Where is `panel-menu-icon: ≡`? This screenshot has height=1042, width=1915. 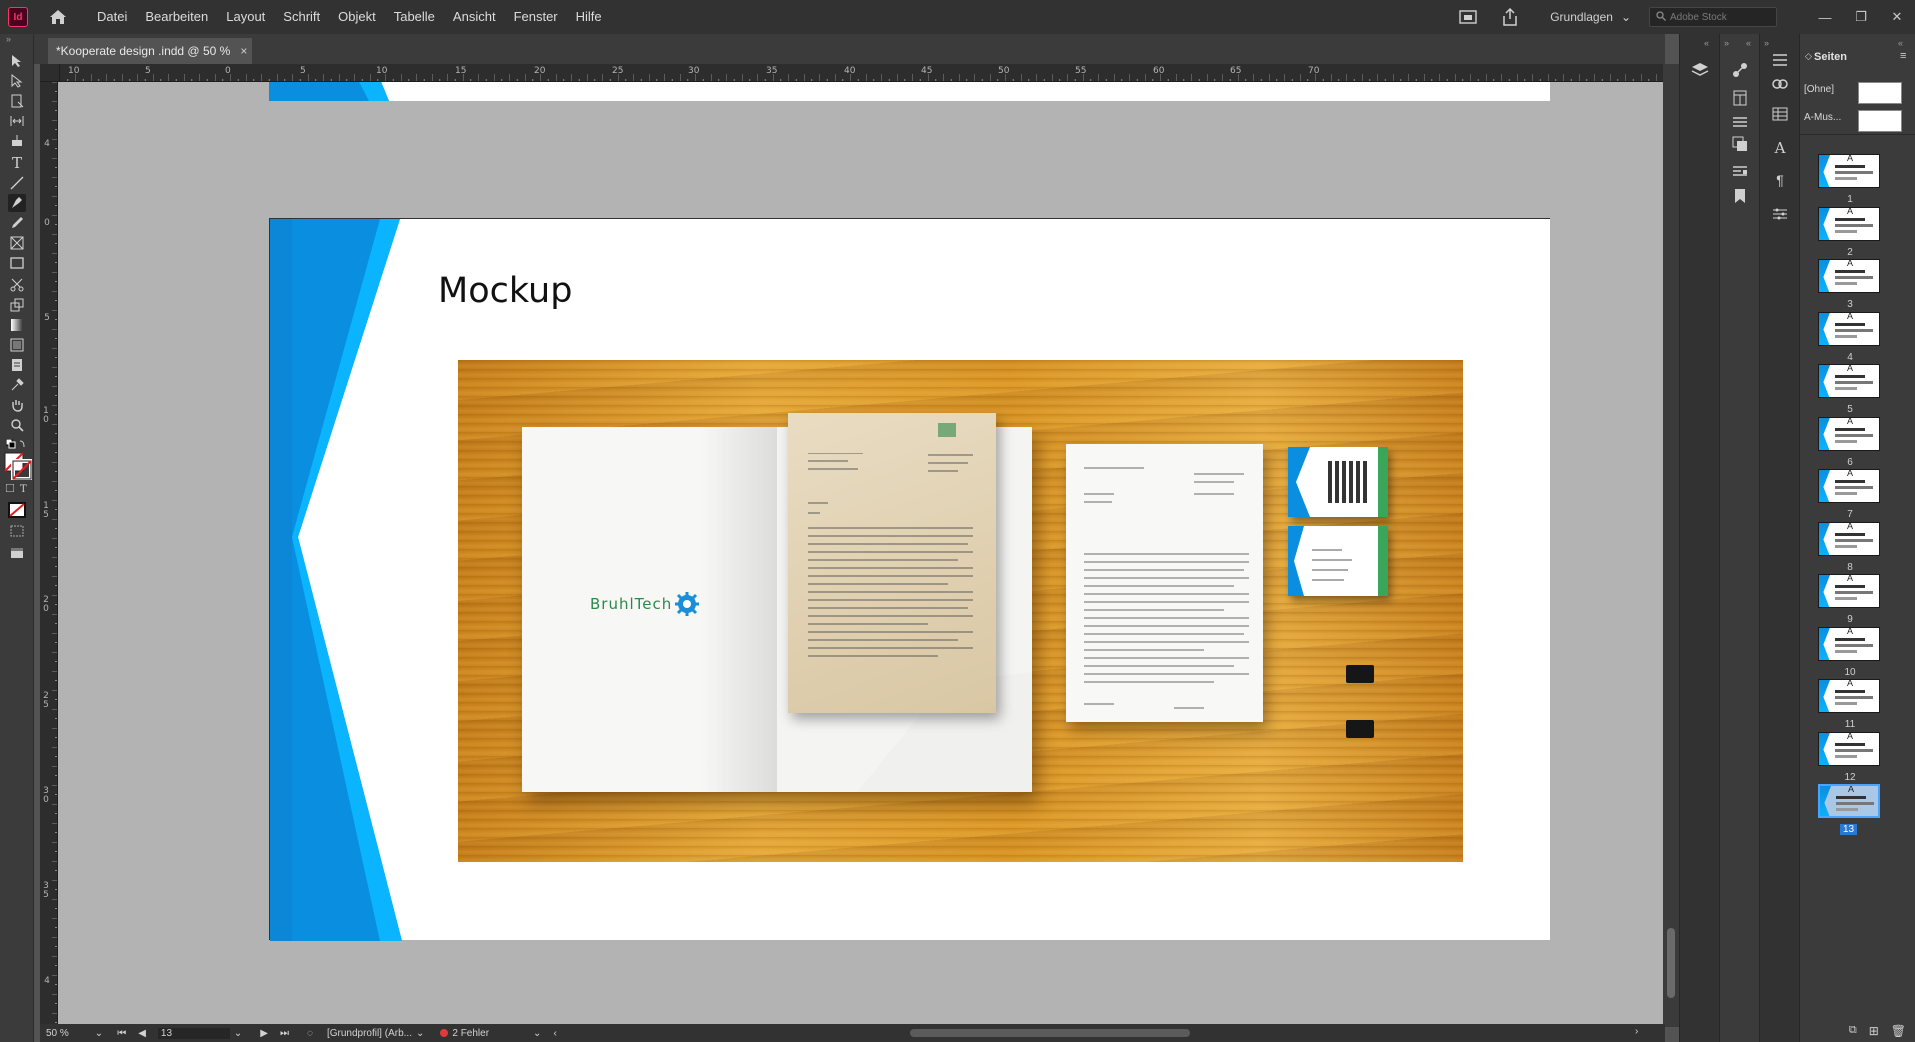 panel-menu-icon: ≡ is located at coordinates (1903, 56).